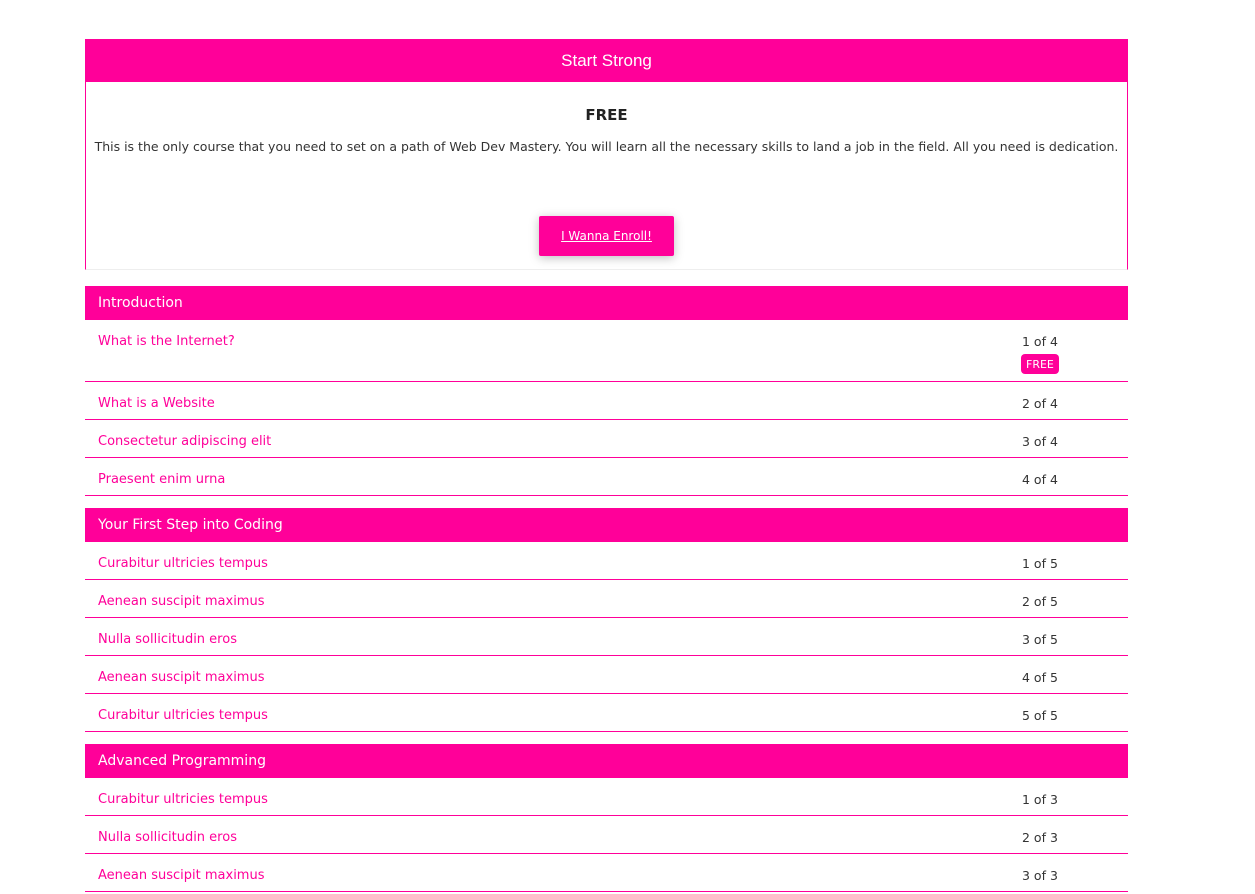 The width and height of the screenshot is (1255, 894). I want to click on lesson-row: What is the Internet? 1 of 4 FREE, so click(606, 351).